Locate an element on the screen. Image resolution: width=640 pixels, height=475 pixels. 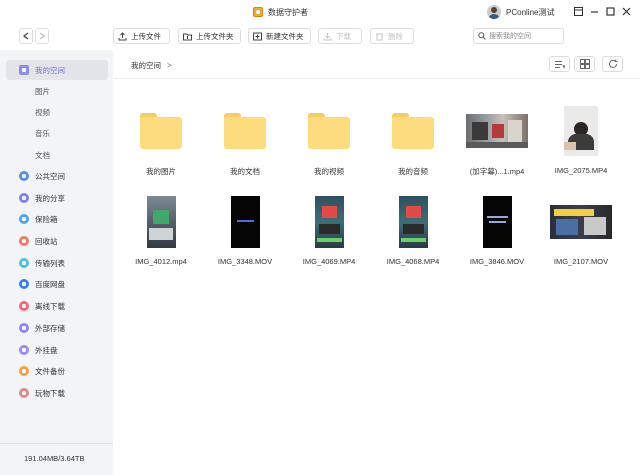
sidebar-item-label: 公共空间 is located at coordinates (50, 176).